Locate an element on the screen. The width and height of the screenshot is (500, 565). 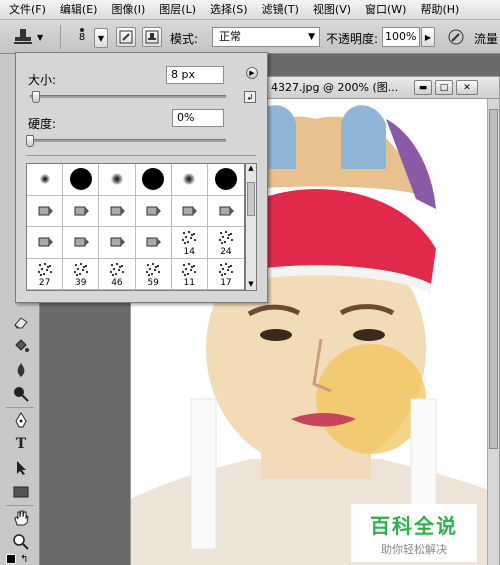
scroll-up-icon: ▲ is located at coordinates (251, 169).